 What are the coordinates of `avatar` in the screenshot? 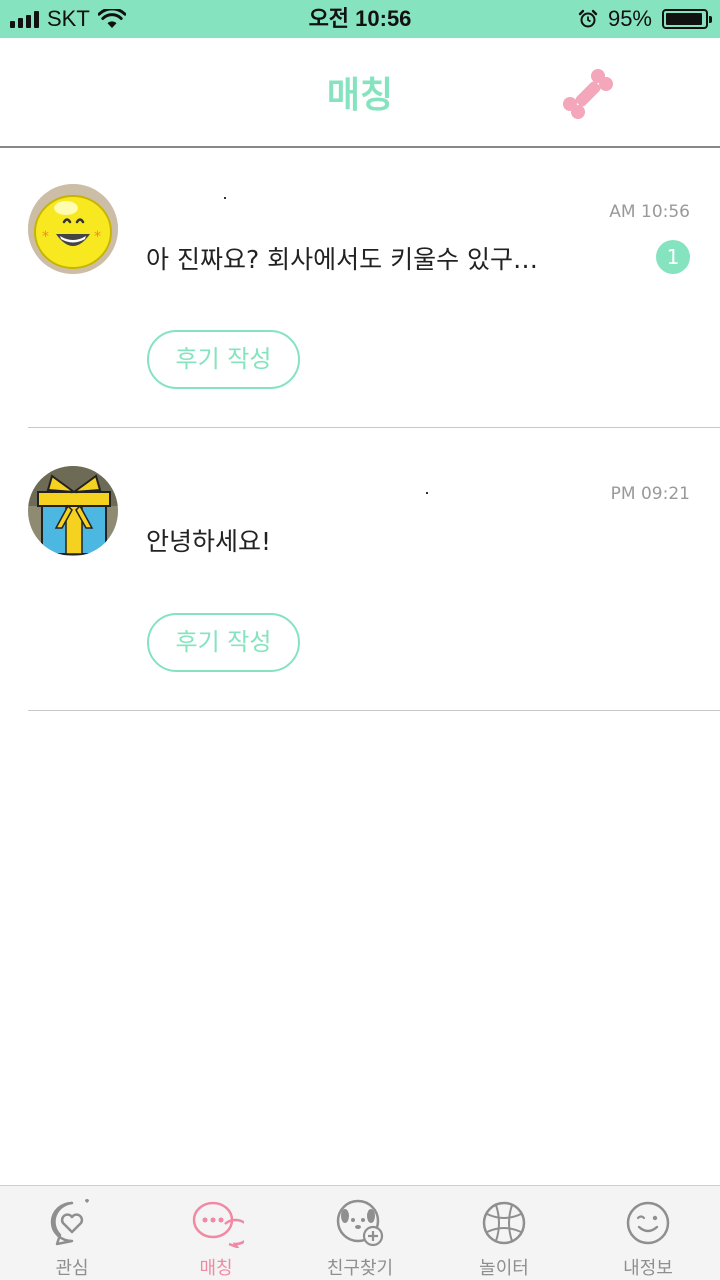 It's located at (73, 511).